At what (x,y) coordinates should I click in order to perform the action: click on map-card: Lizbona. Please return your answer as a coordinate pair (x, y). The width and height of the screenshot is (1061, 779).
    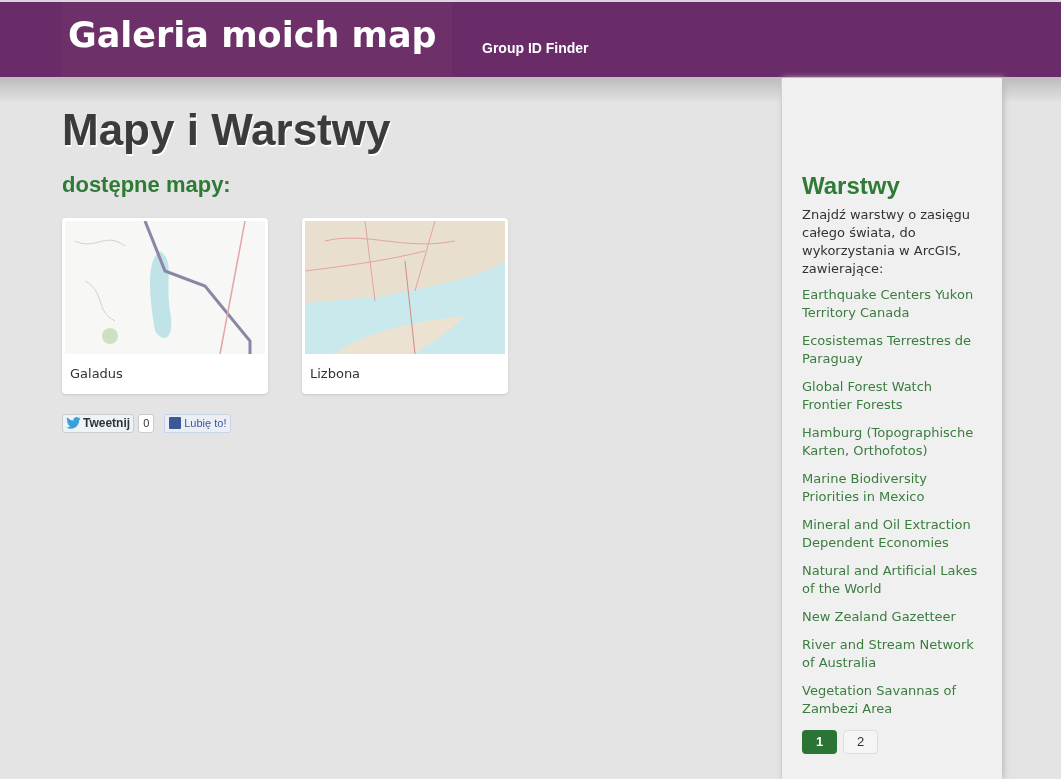
    Looking at the image, I should click on (405, 306).